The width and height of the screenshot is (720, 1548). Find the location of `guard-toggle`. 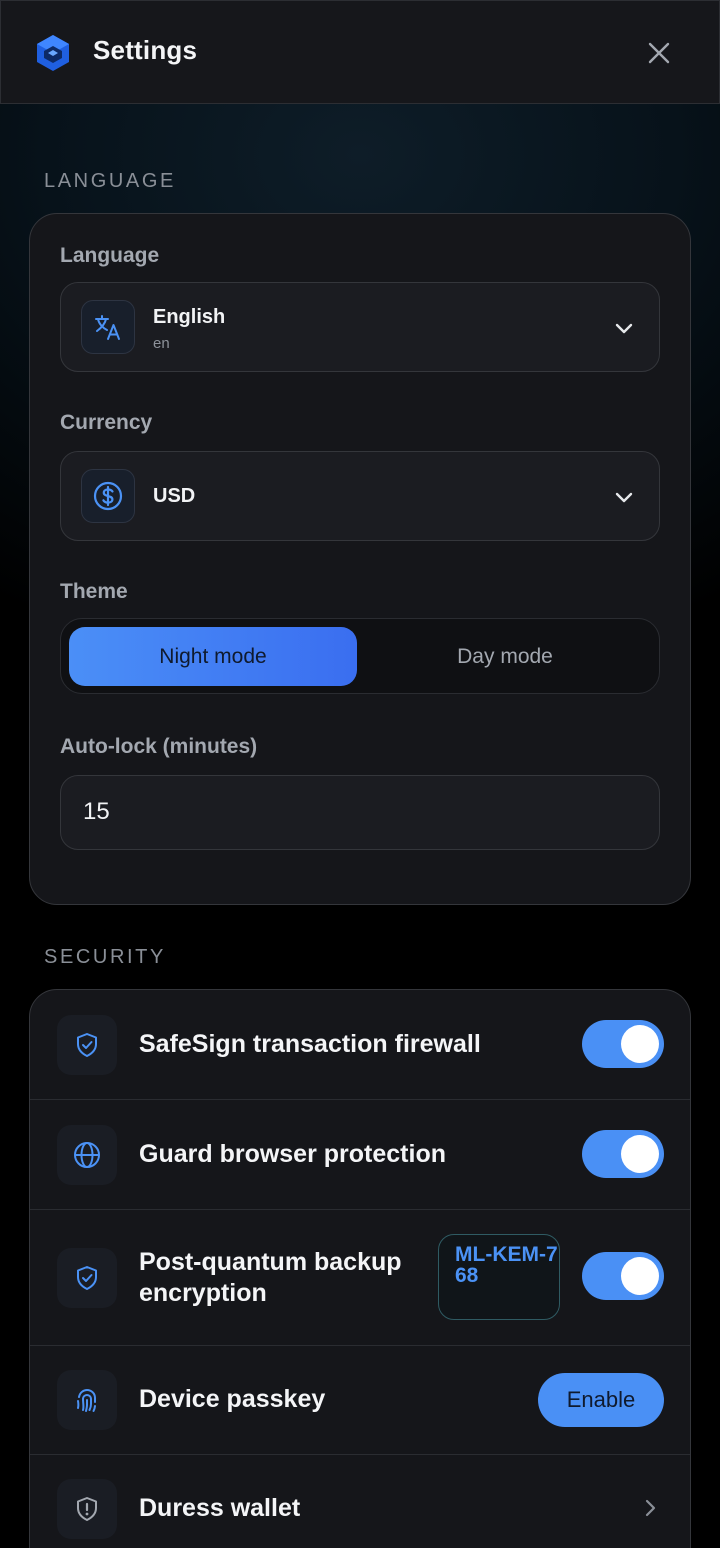

guard-toggle is located at coordinates (623, 1154).